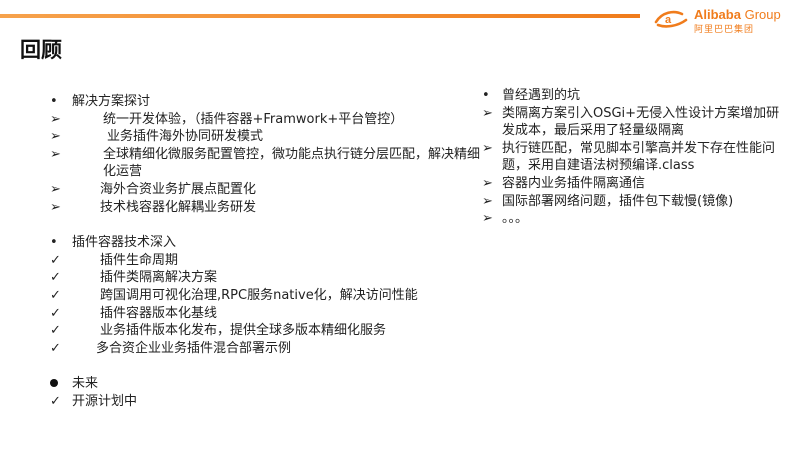 Image resolution: width=800 pixels, height=450 pixels. I want to click on filled-dot-icon, so click(58, 384).